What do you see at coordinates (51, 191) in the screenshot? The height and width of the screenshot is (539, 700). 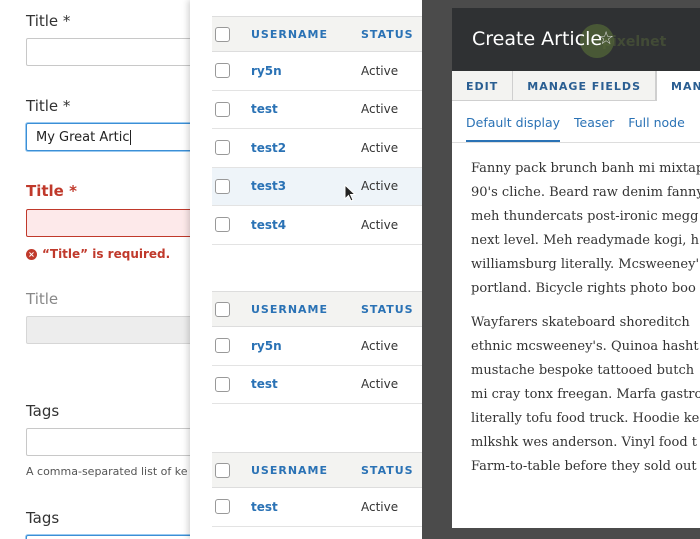 I see `title-label-error: Title *` at bounding box center [51, 191].